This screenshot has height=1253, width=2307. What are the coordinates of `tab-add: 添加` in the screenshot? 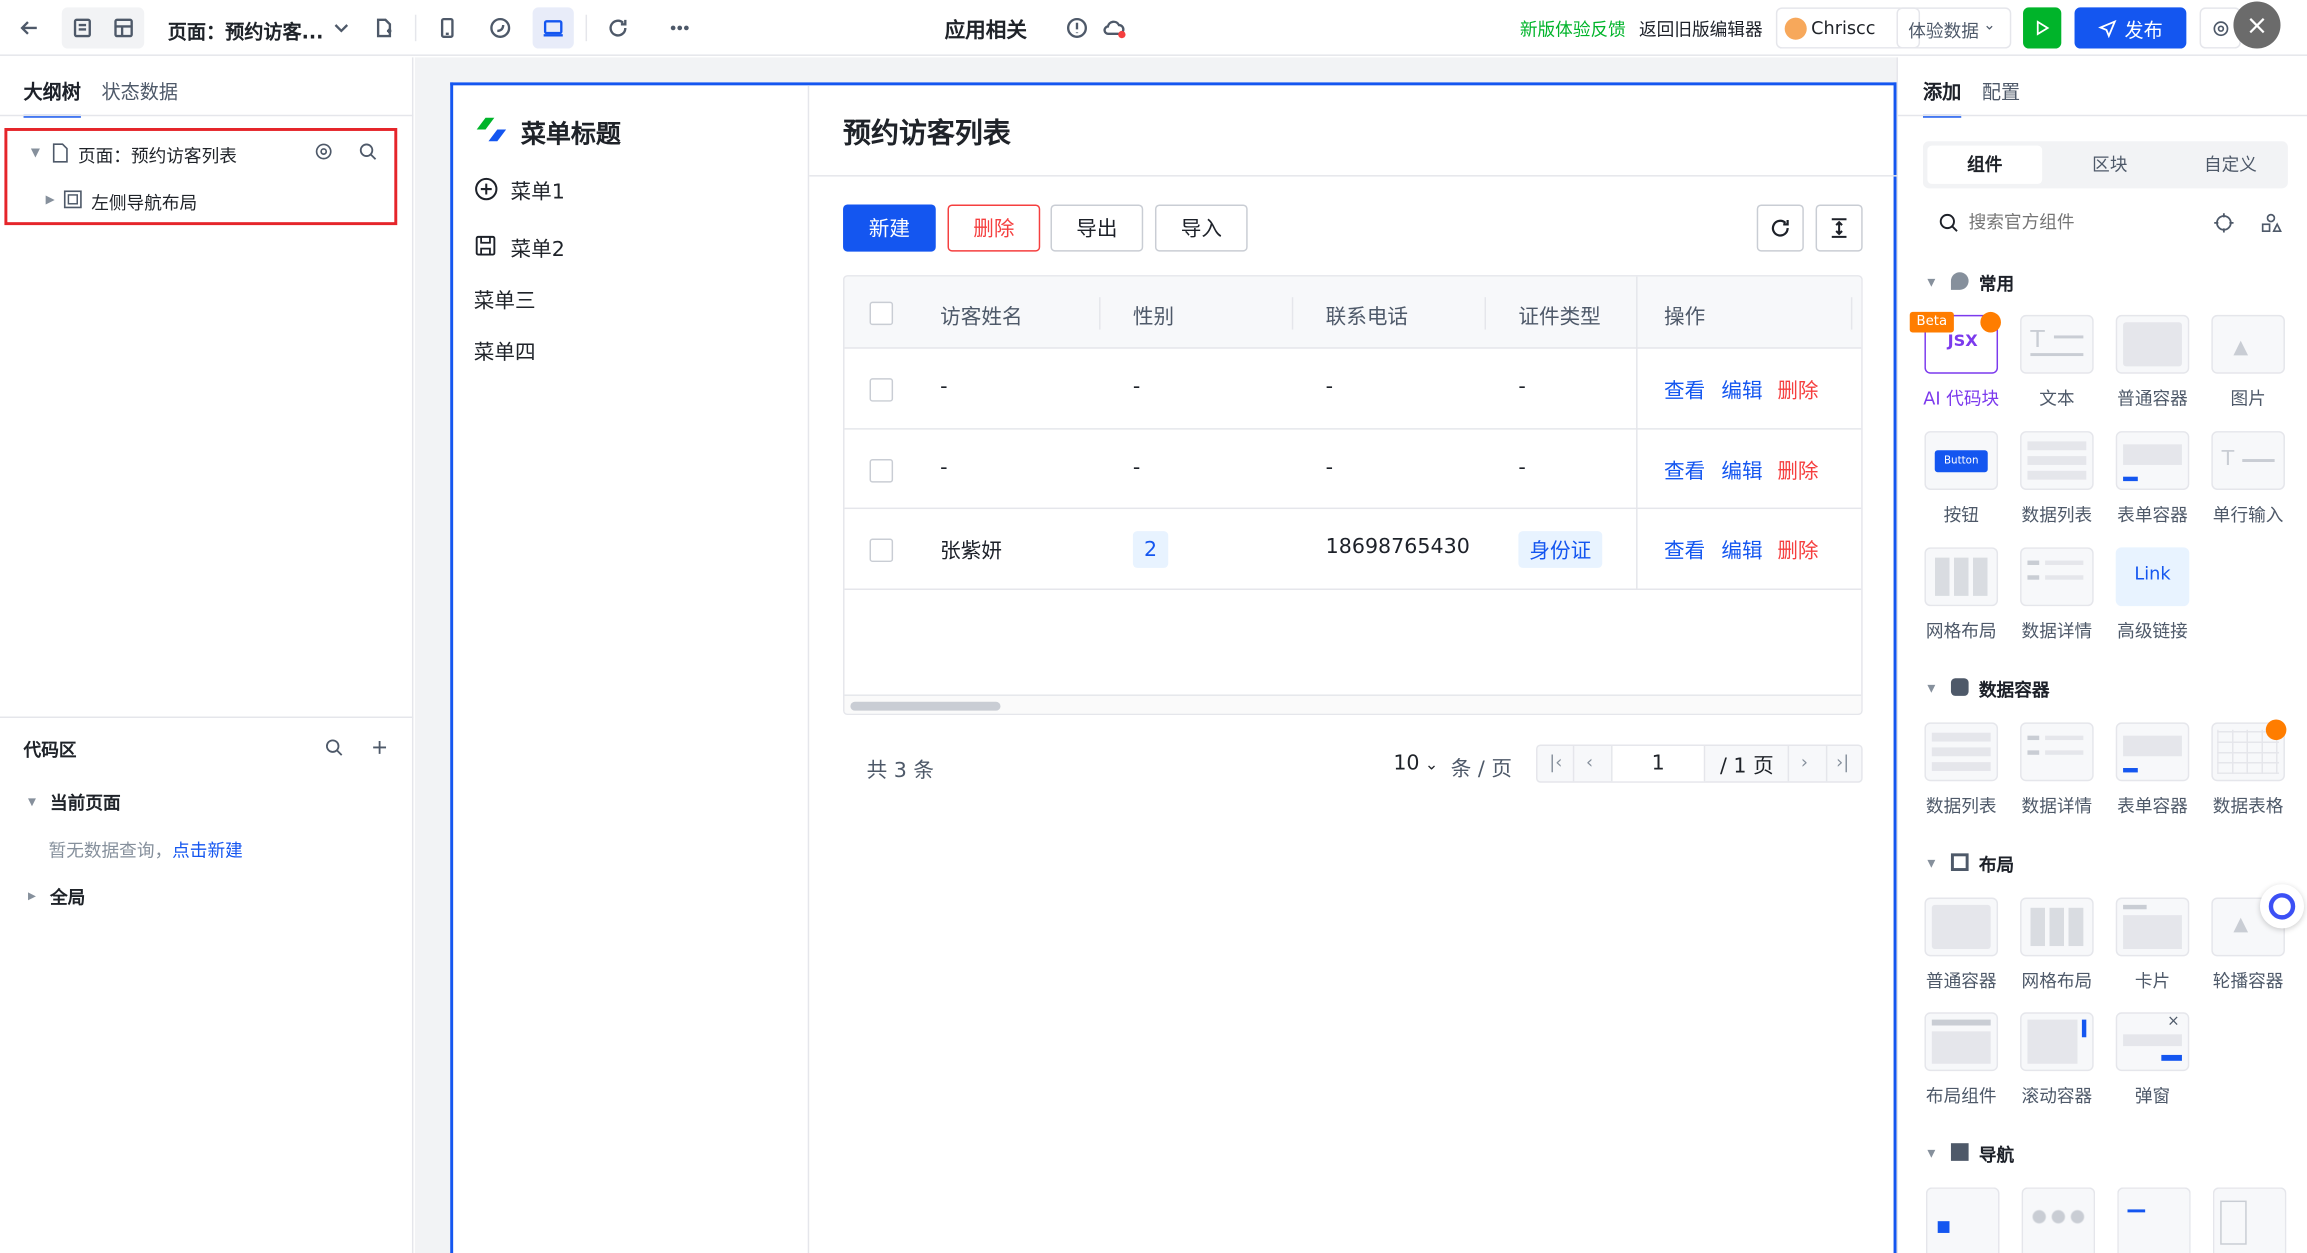 It's located at (1942, 97).